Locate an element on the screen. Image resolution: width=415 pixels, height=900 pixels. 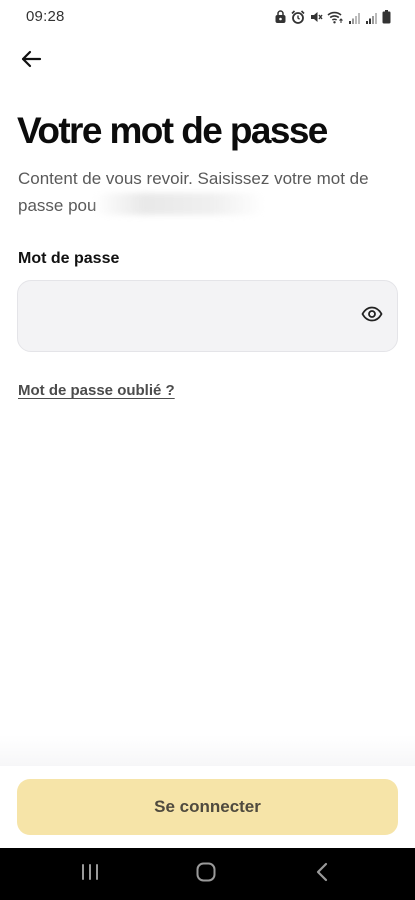
arrow-left-icon is located at coordinates (31, 61).